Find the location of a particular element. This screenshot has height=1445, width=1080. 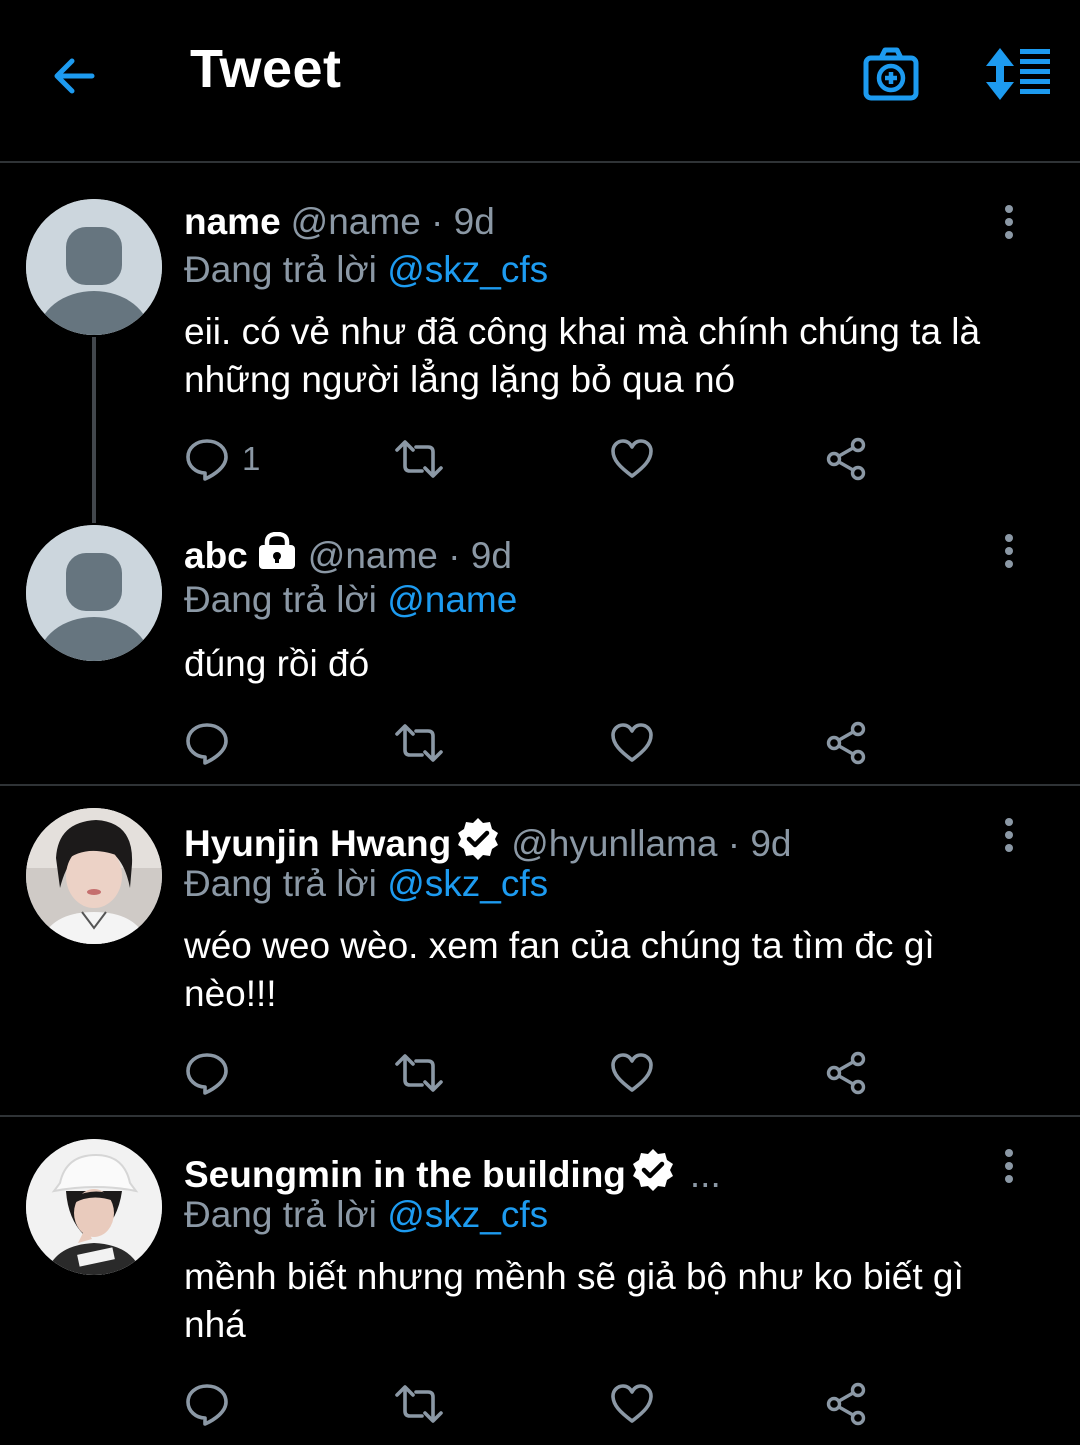

back-button is located at coordinates (74, 76).